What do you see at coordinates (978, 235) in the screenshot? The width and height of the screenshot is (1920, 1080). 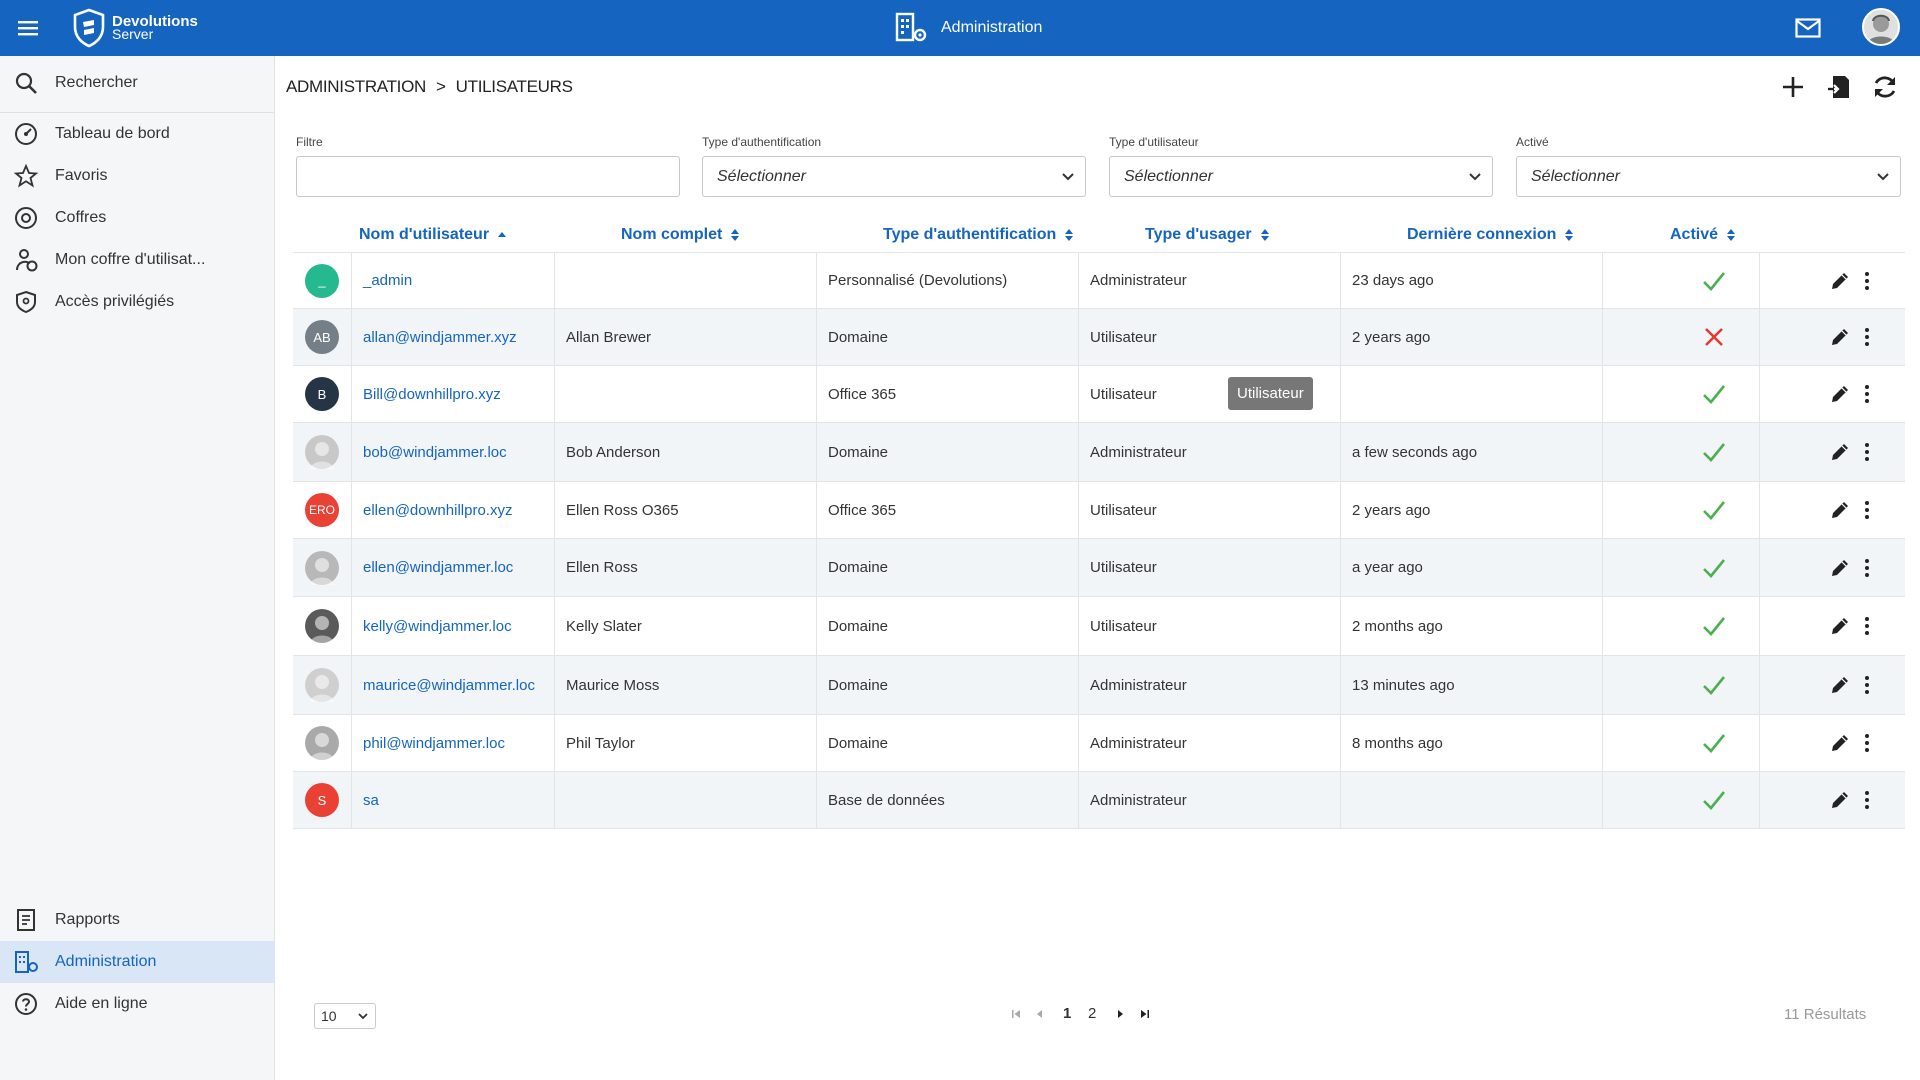 I see `column-header-auth-type: Type d'authentification` at bounding box center [978, 235].